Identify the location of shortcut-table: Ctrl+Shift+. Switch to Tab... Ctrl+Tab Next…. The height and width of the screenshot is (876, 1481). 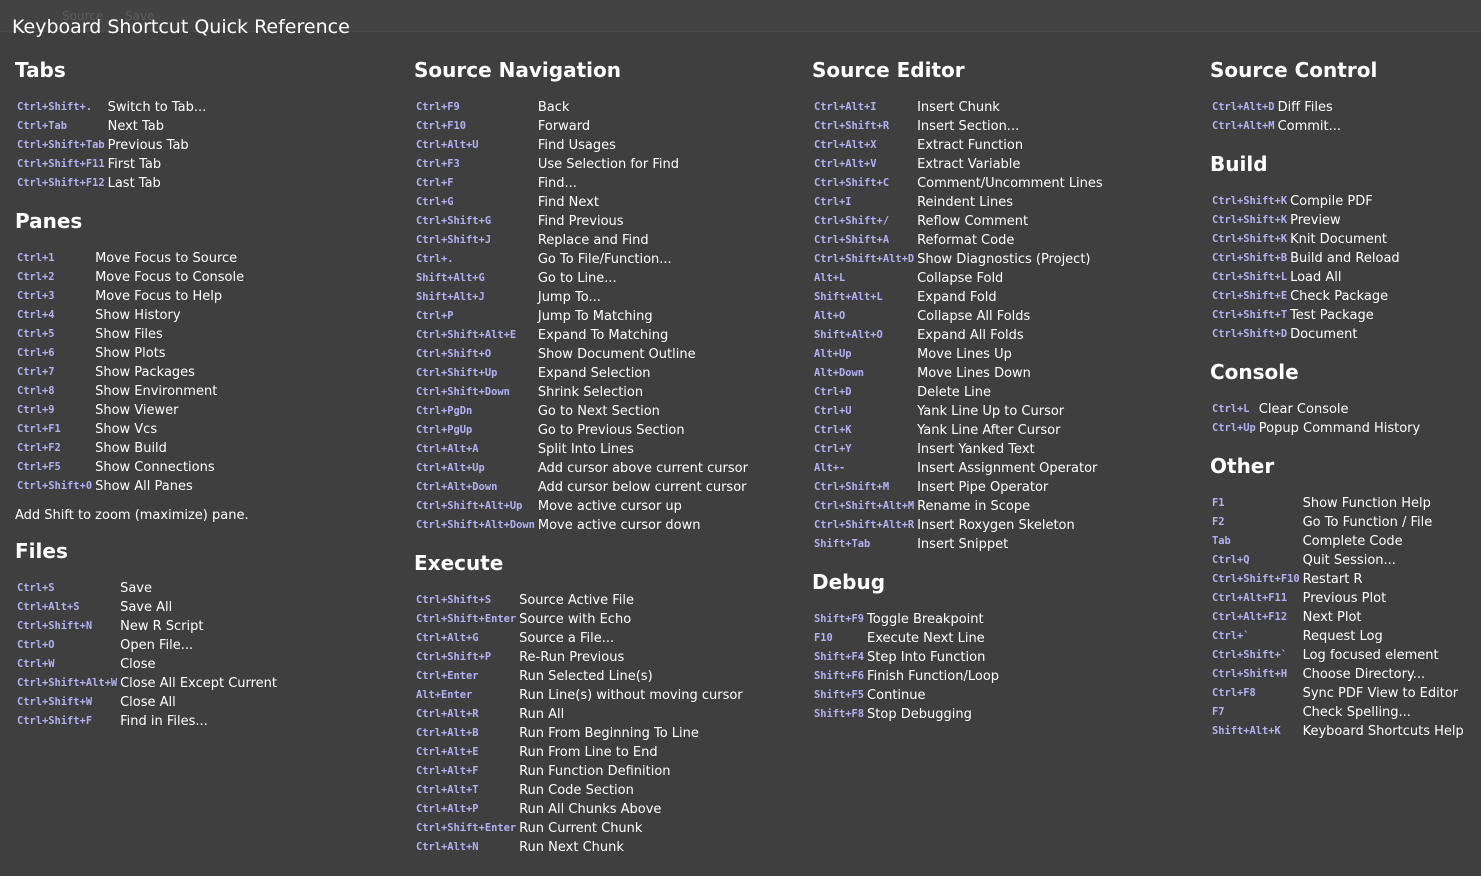
(110, 145).